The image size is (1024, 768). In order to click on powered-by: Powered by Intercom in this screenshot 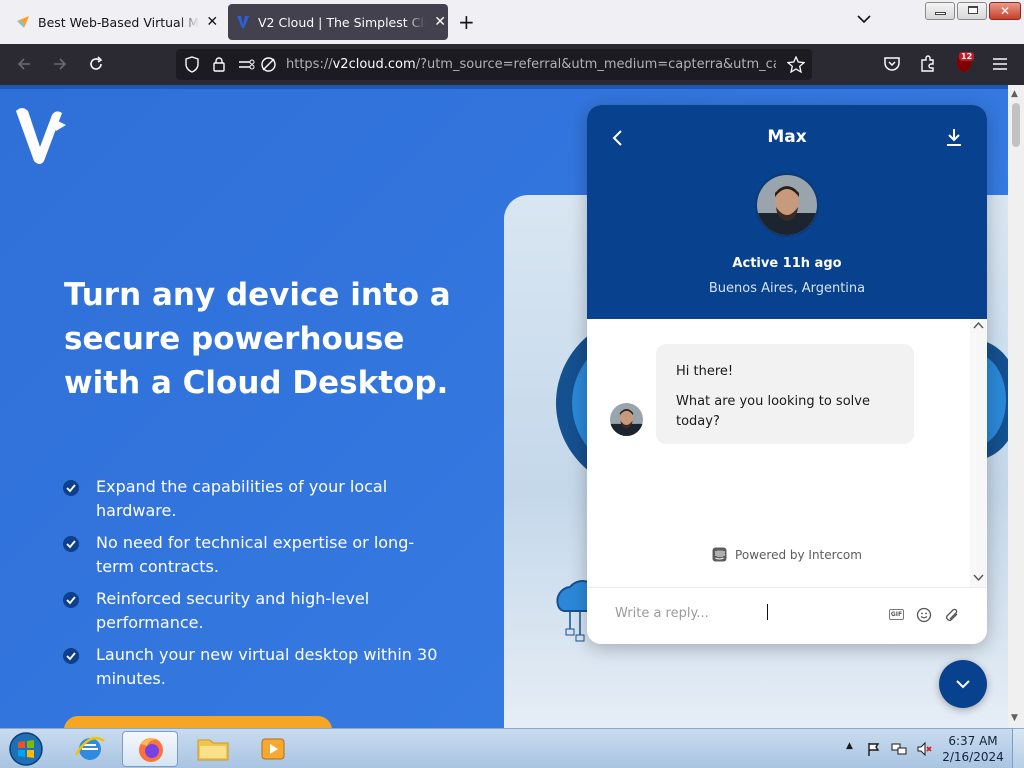, I will do `click(787, 554)`.